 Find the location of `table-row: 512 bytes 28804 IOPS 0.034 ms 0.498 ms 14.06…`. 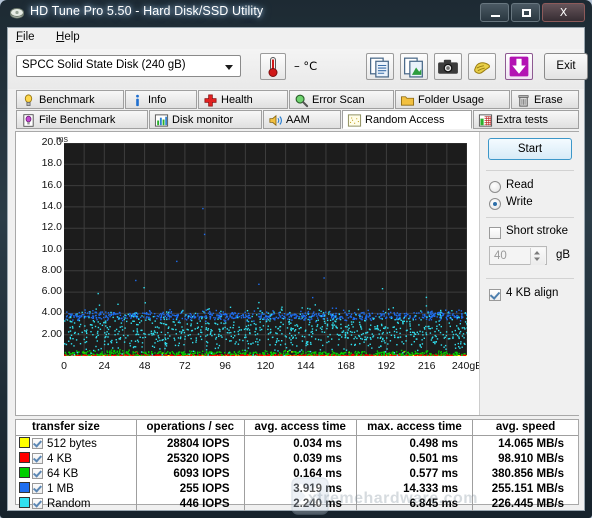

table-row: 512 bytes 28804 IOPS 0.034 ms 0.498 ms 14.06… is located at coordinates (297, 443).